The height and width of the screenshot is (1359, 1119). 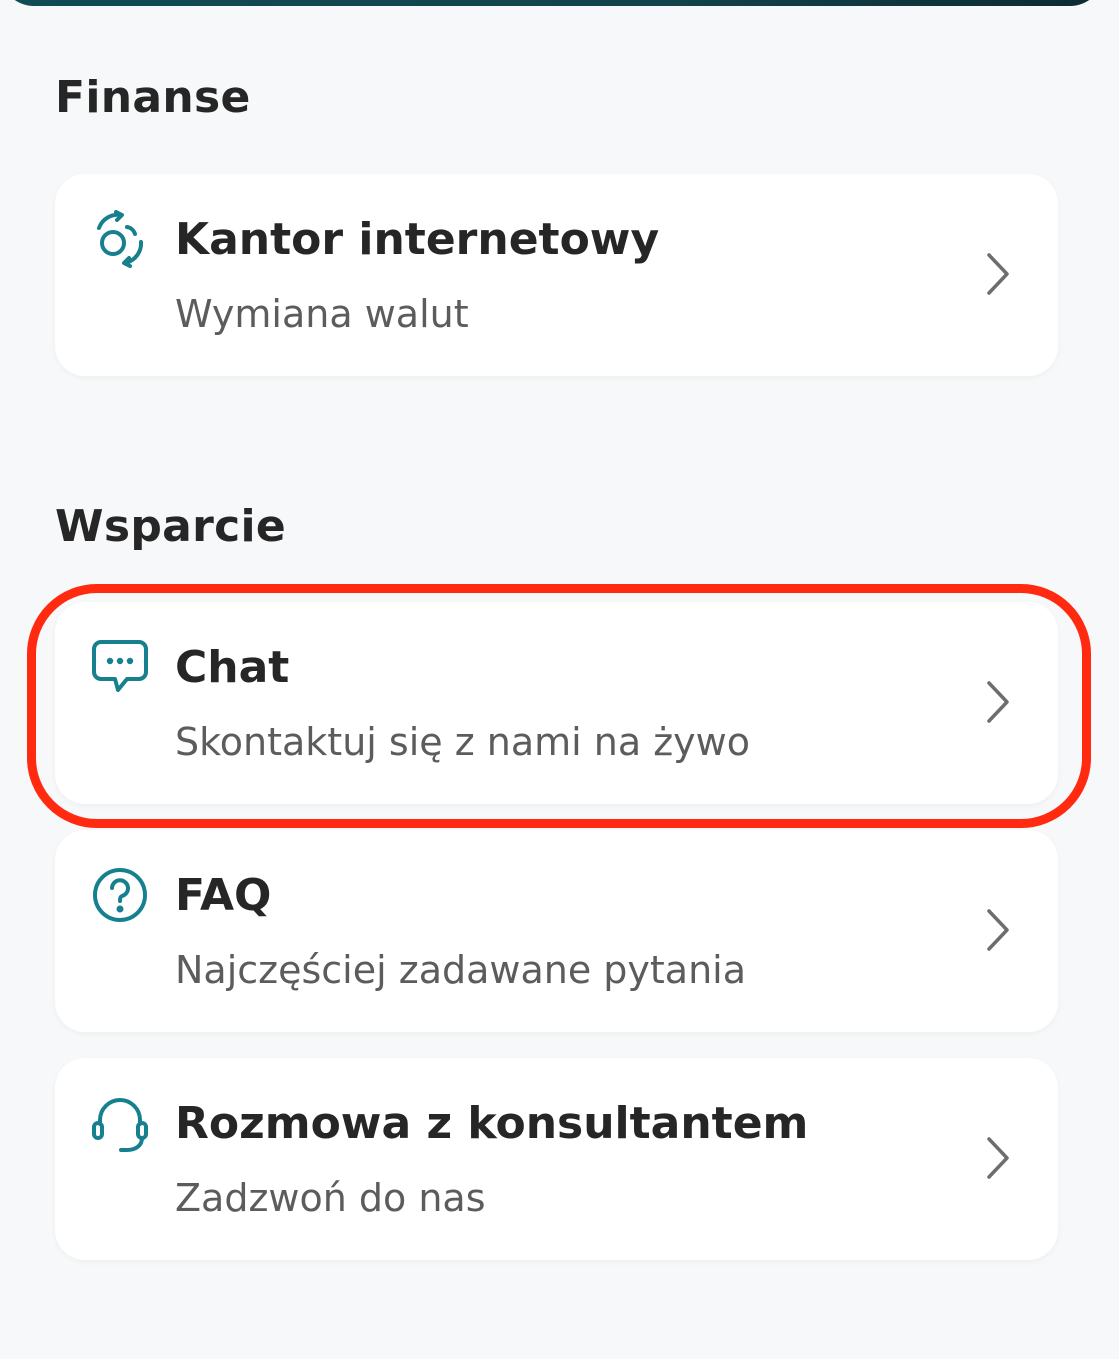 I want to click on currency-exchange-icon, so click(x=120, y=239).